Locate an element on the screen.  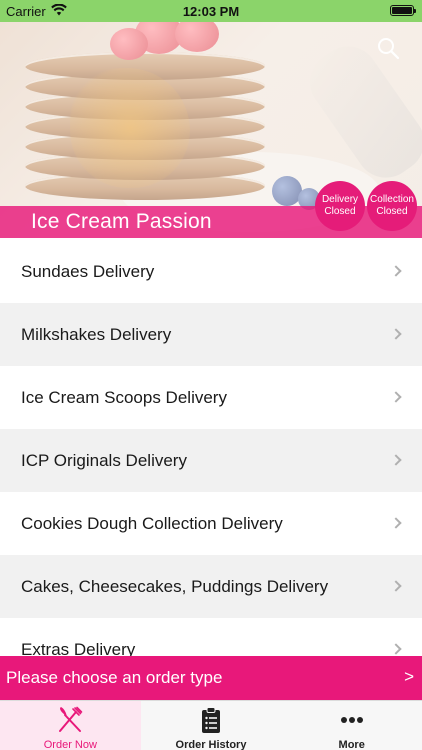
tab-more: More is located at coordinates (351, 725).